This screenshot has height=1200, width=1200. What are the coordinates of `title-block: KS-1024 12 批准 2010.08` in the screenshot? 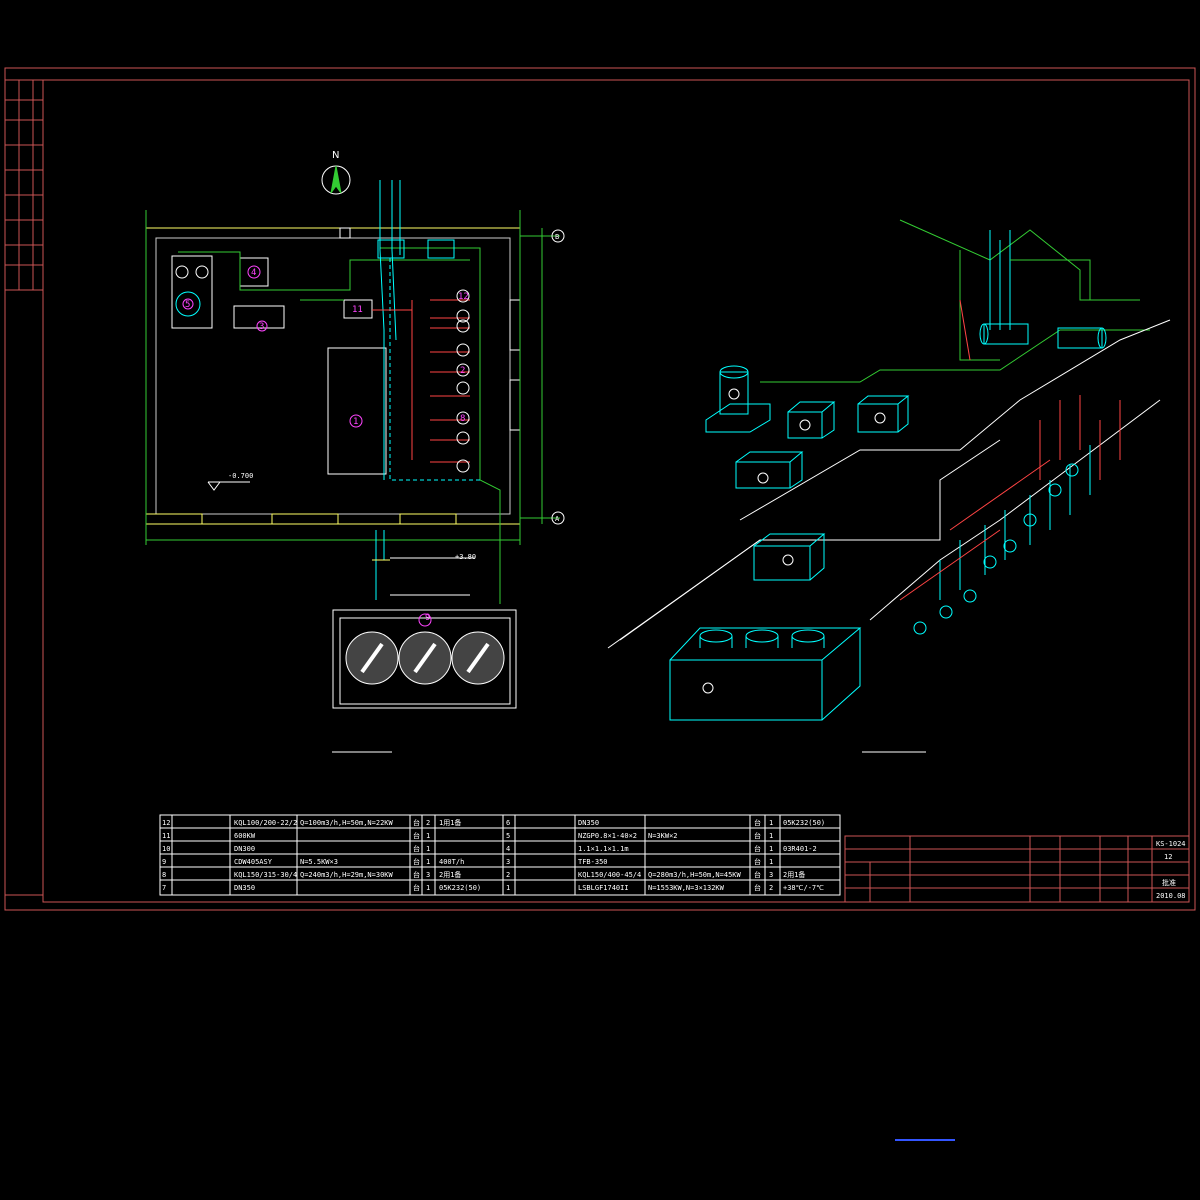 It's located at (1017, 869).